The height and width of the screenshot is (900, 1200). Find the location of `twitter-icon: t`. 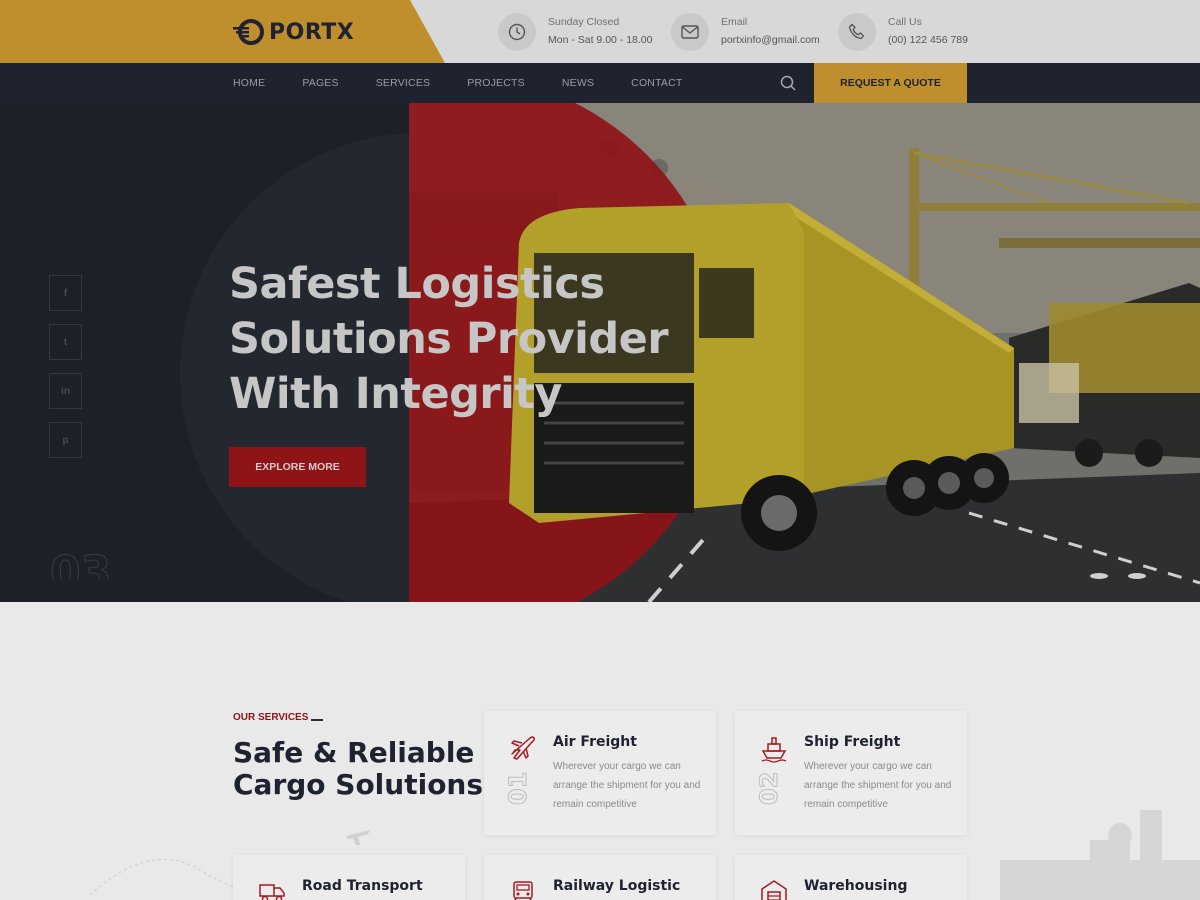

twitter-icon: t is located at coordinates (65, 342).